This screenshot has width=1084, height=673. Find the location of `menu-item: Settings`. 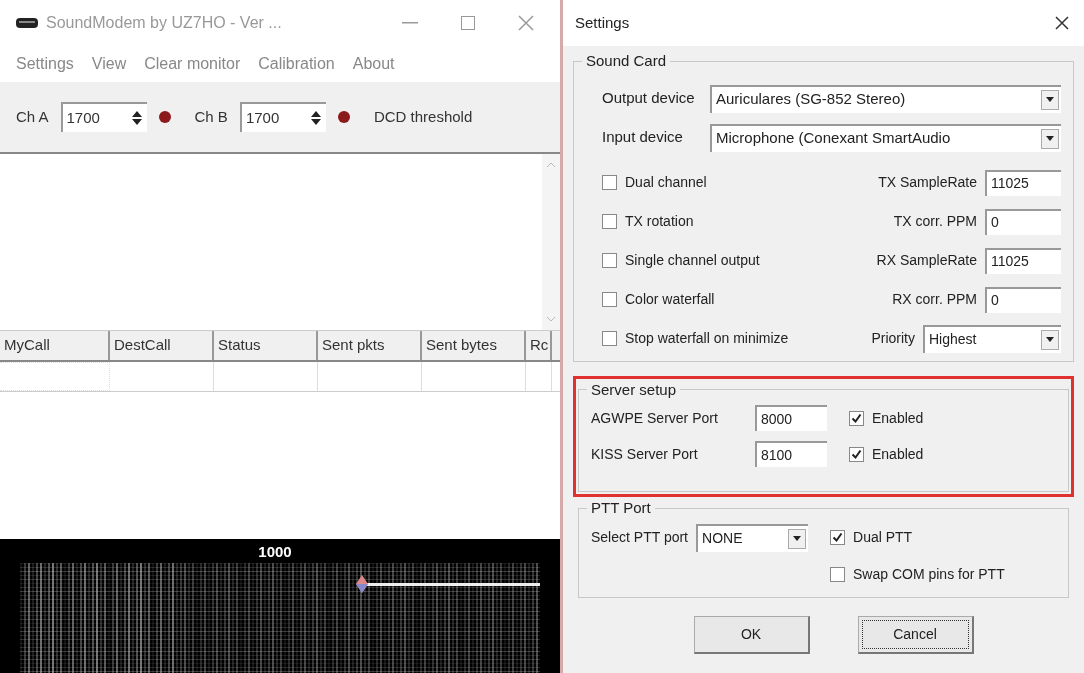

menu-item: Settings is located at coordinates (45, 64).